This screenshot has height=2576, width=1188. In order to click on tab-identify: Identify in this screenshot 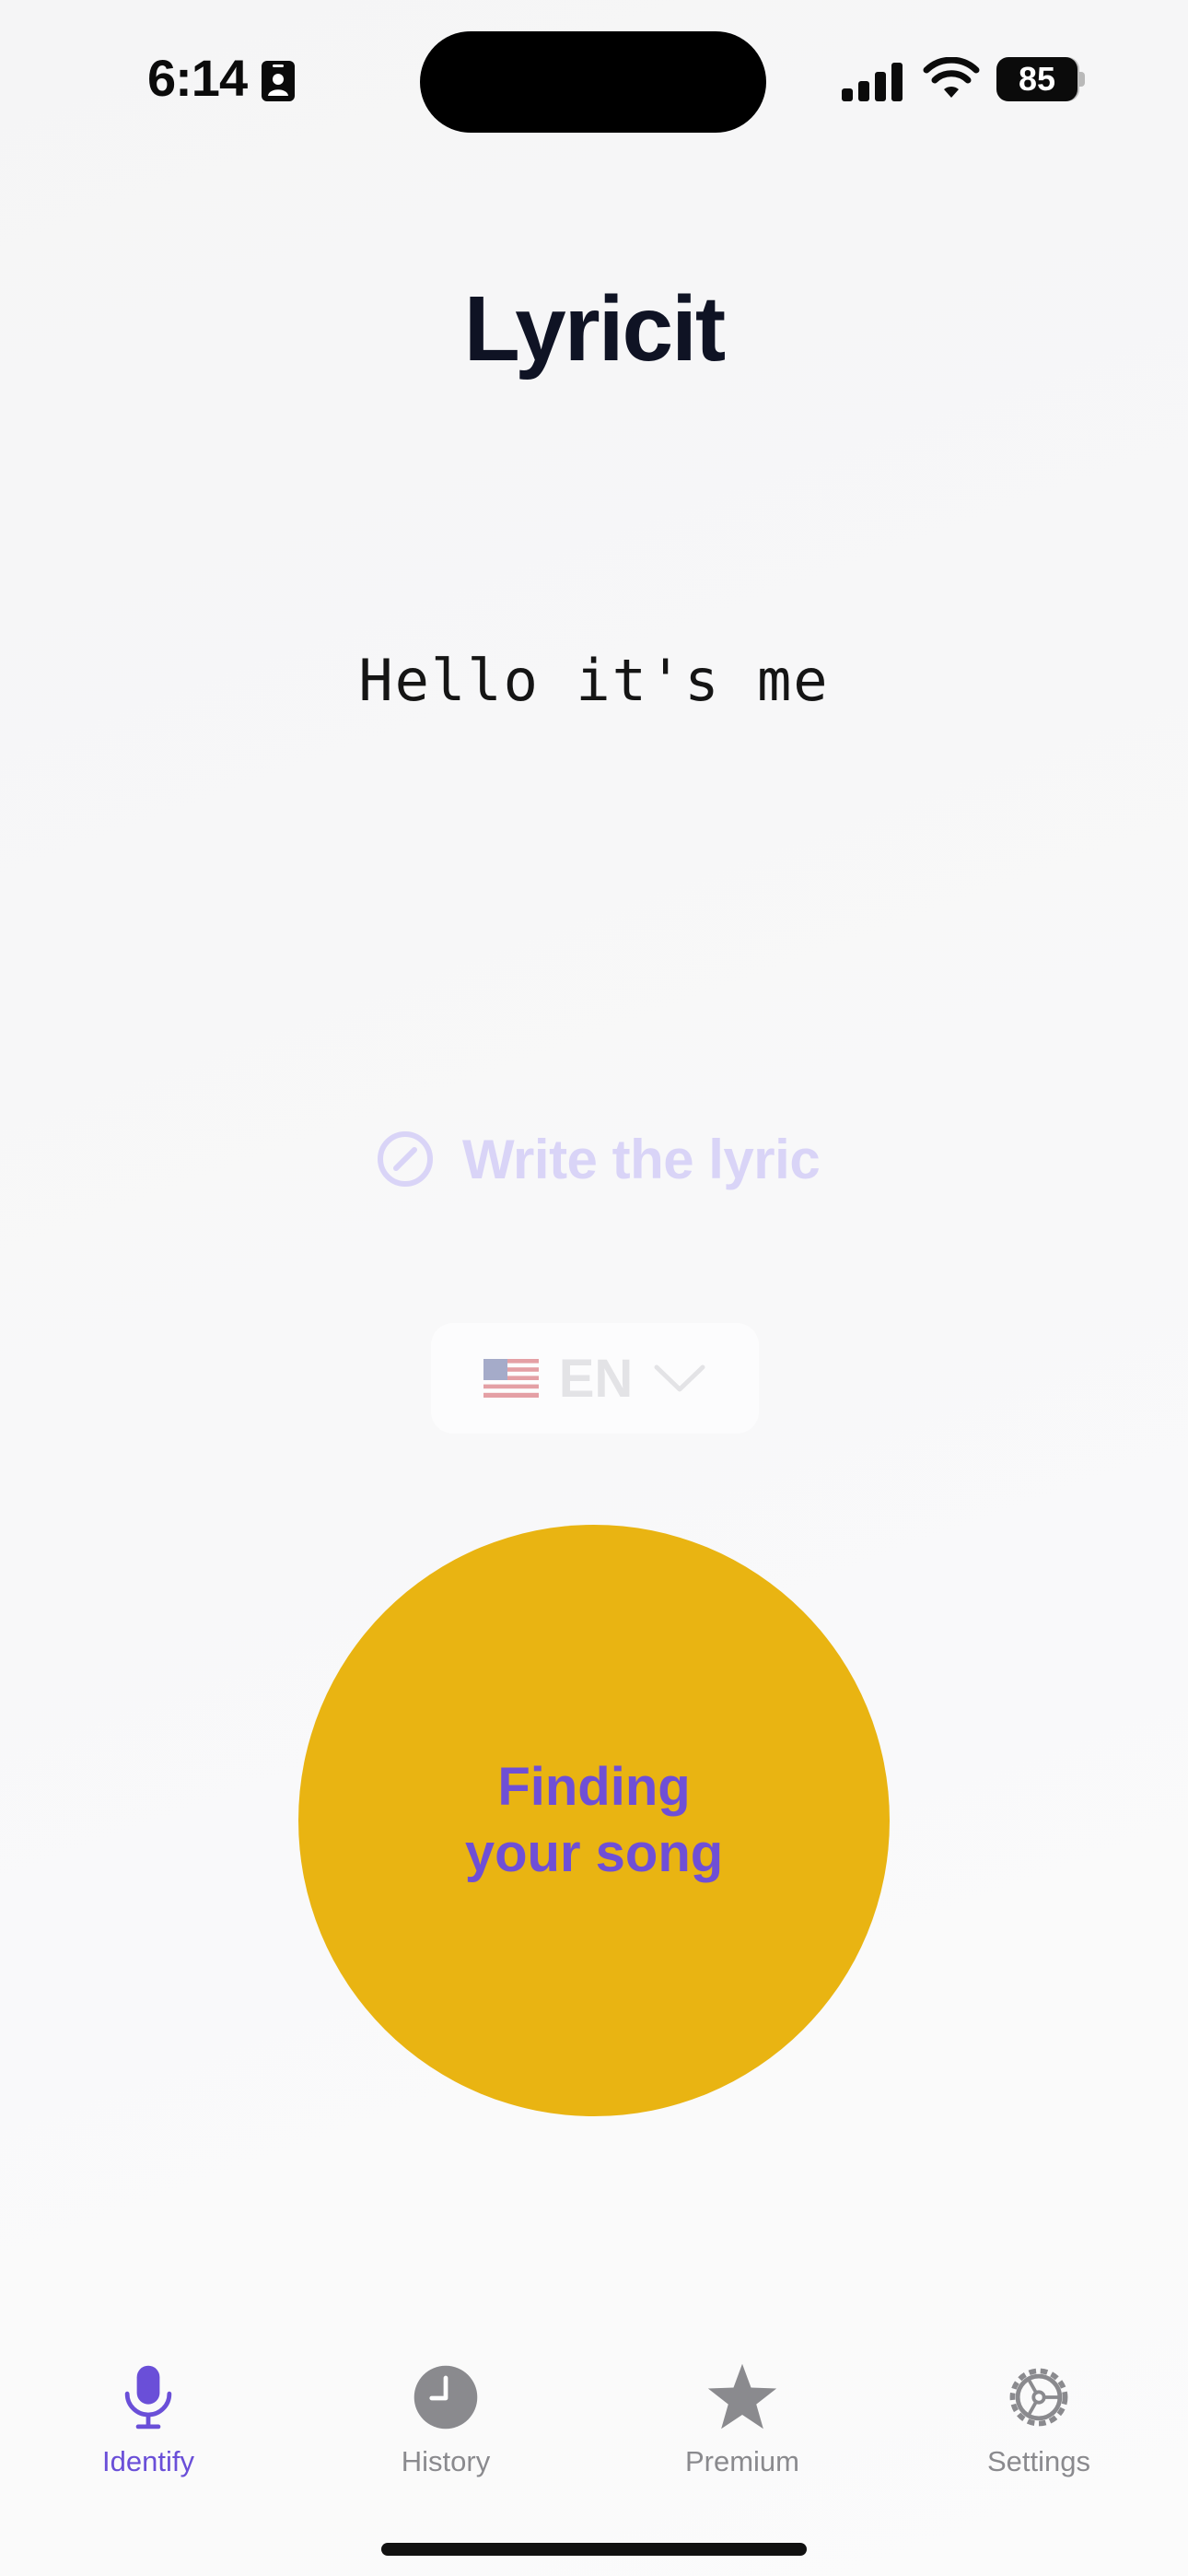, I will do `click(148, 2409)`.